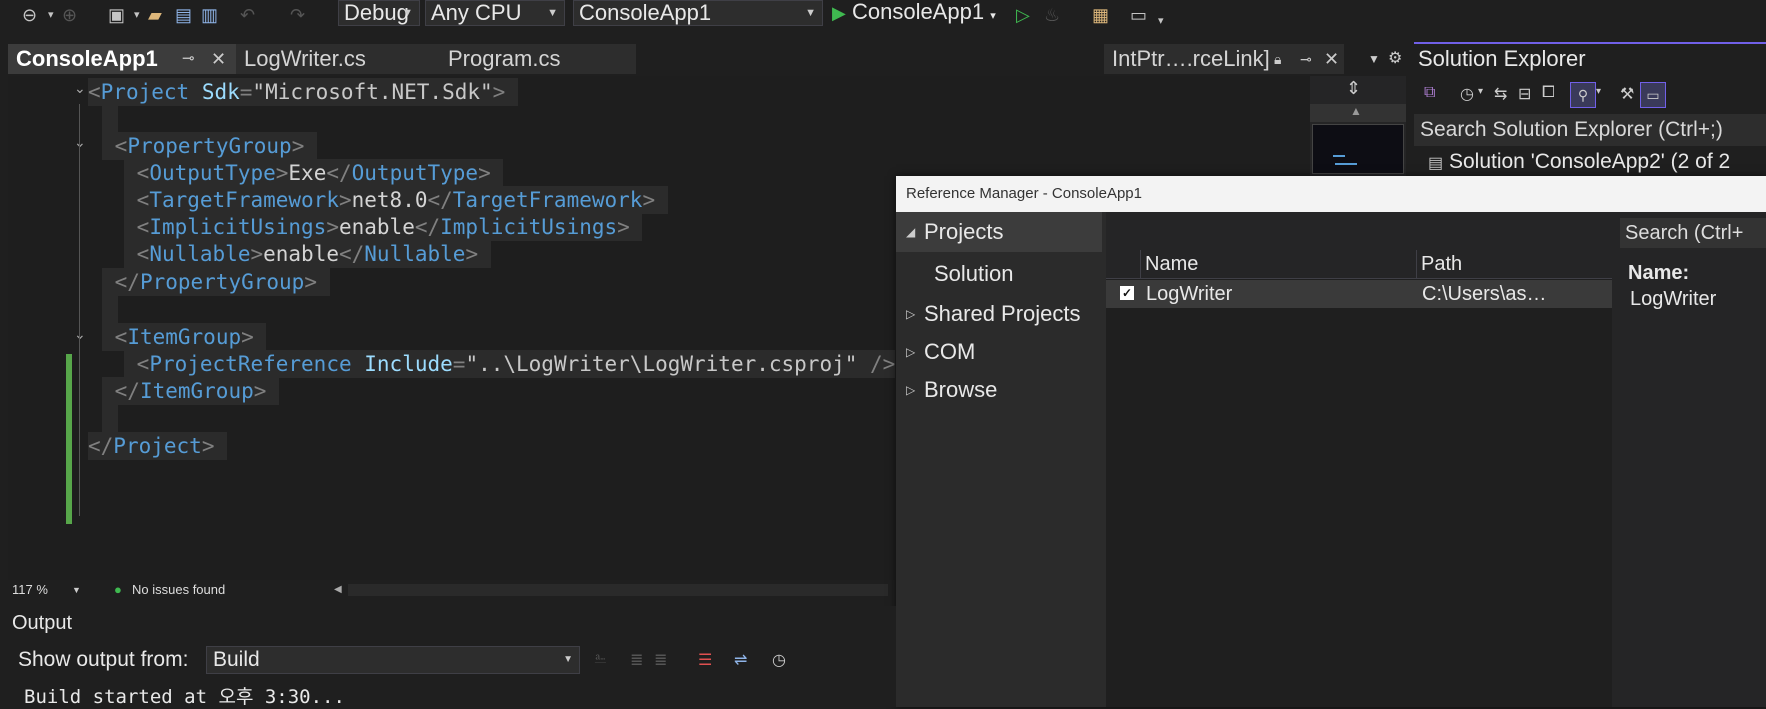  I want to click on solution-explorer-toolbar: ⧉ ◷ ▾ ⇆ ⊟ ⧠ ⚲ ▾ ⚒ ▭, so click(1590, 96).